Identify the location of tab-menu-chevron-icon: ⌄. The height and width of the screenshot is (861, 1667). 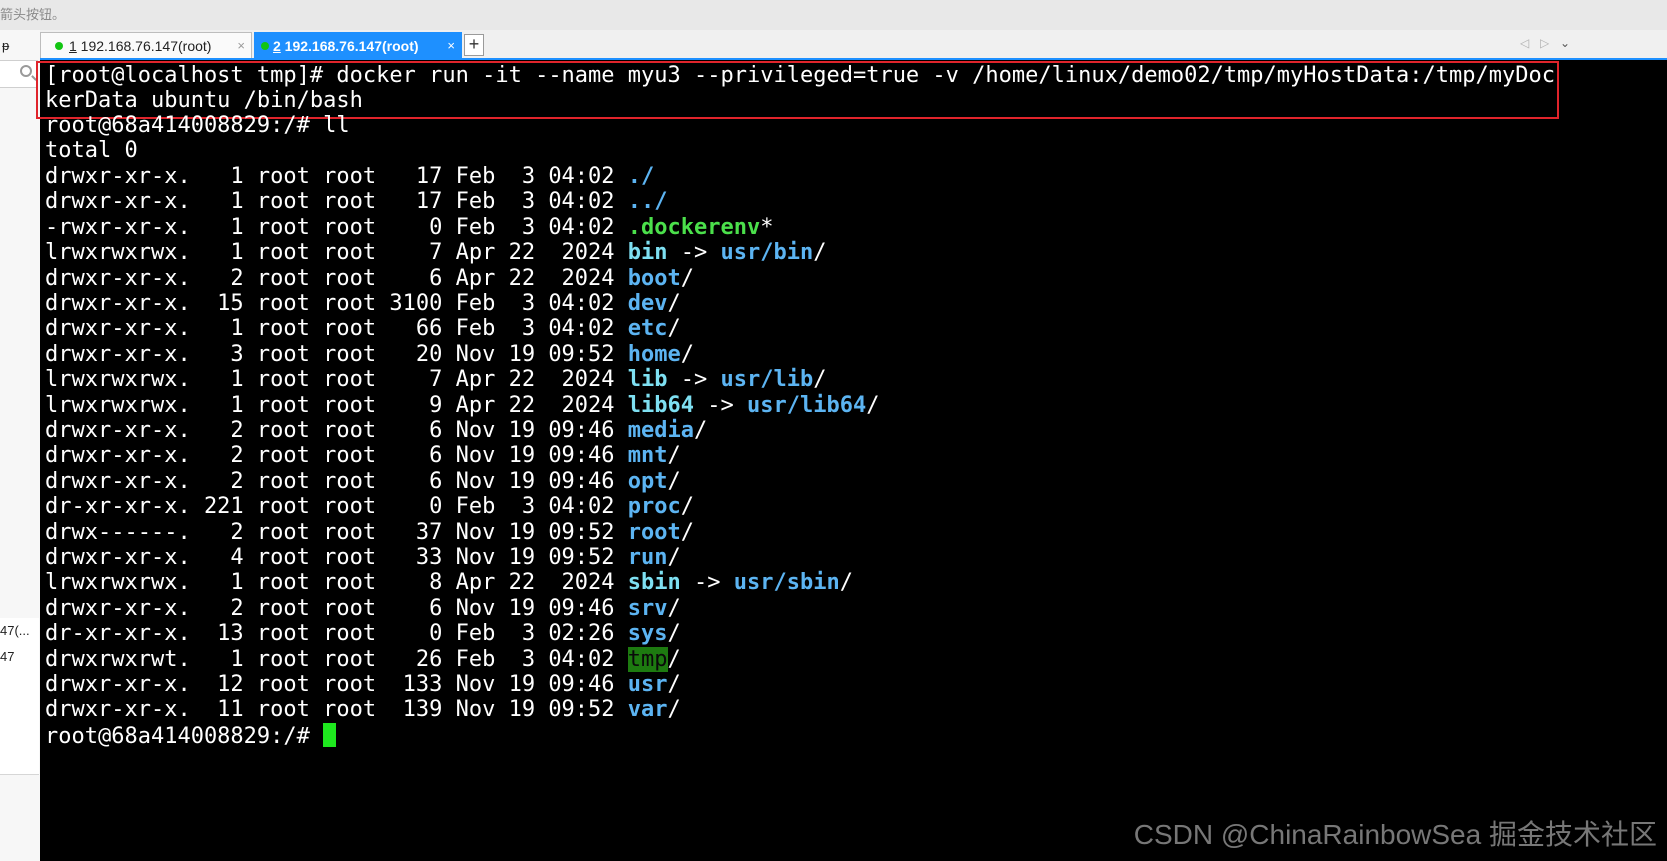
(1565, 43).